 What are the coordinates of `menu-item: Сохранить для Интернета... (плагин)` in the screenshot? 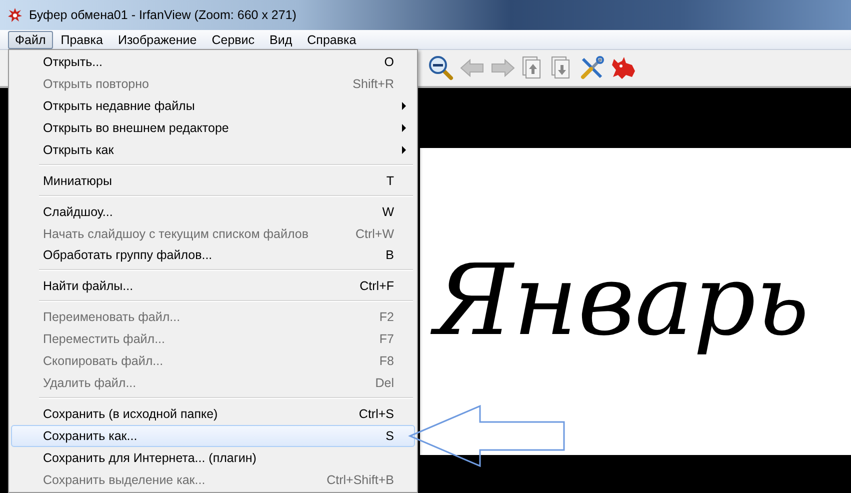 It's located at (213, 458).